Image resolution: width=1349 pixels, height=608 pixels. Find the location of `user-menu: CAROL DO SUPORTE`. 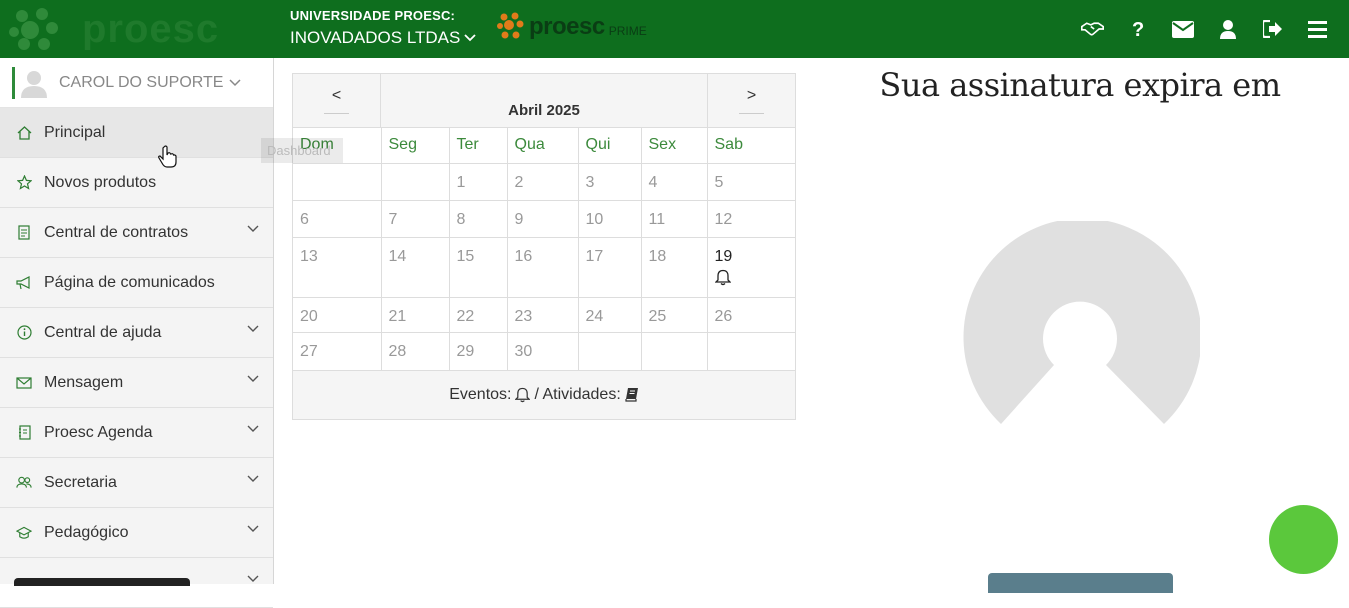

user-menu: CAROL DO SUPORTE is located at coordinates (136, 83).